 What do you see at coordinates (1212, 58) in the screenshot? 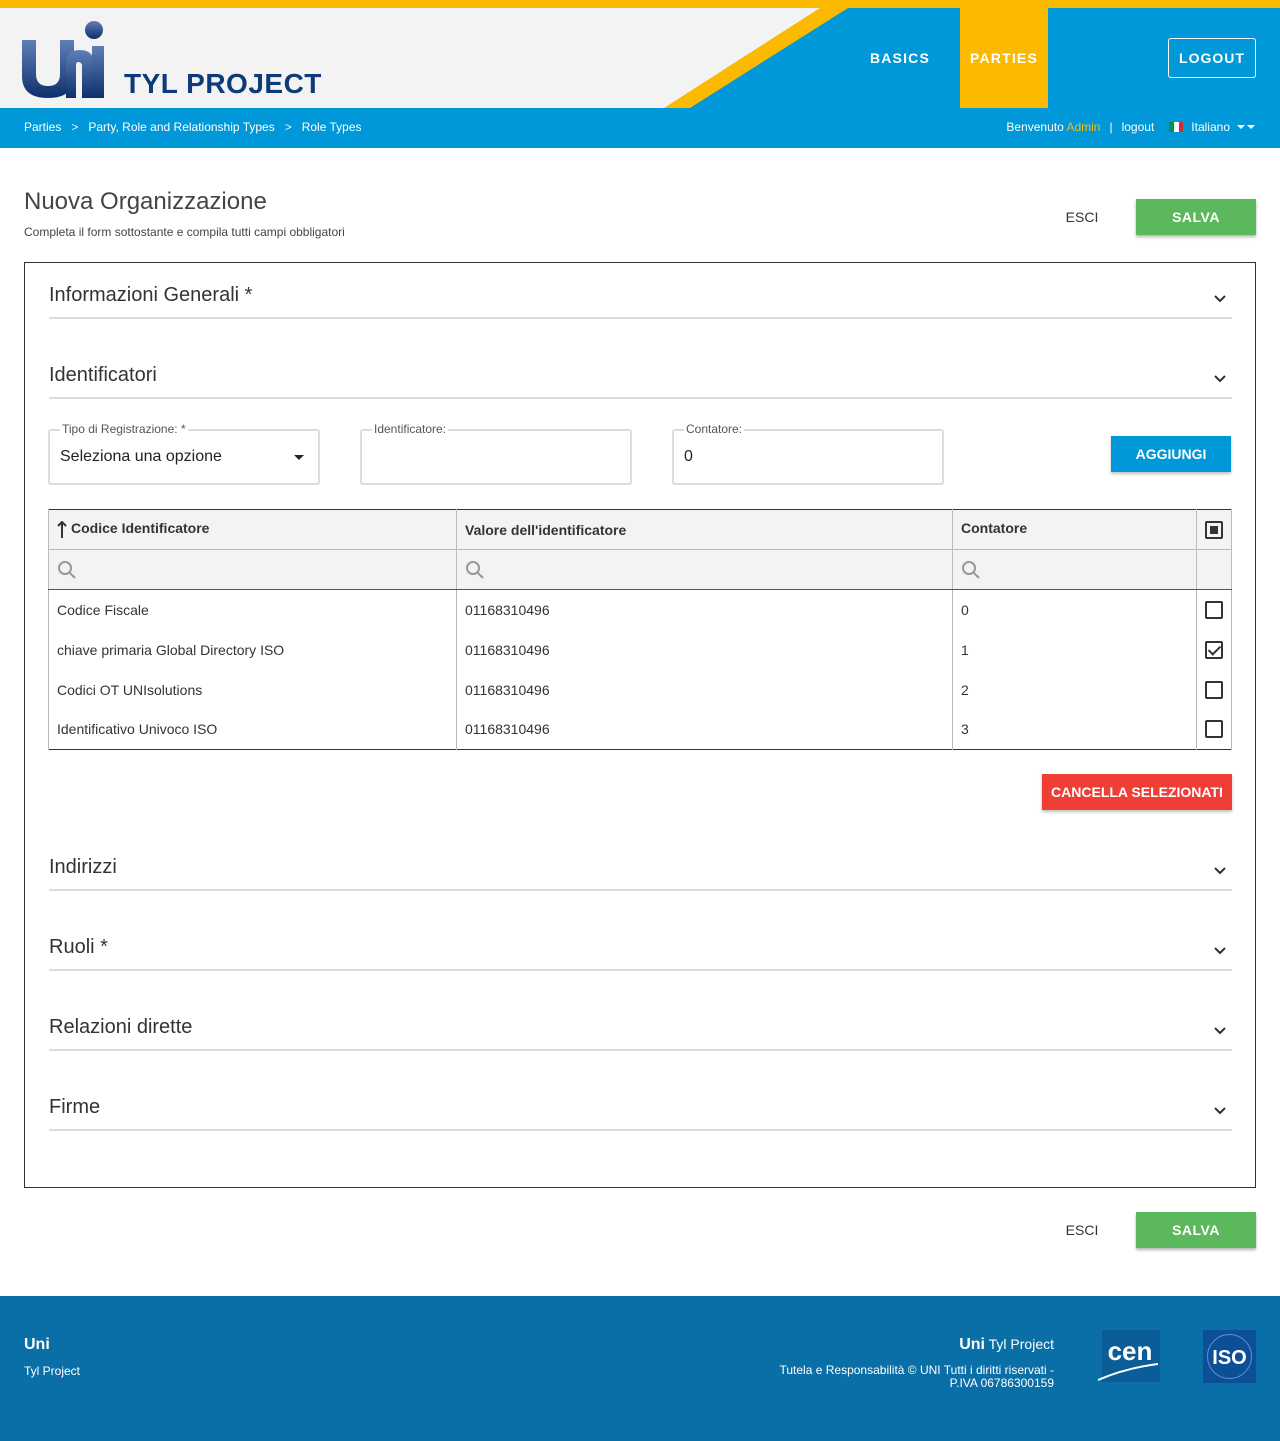
I see `logout-button: LOGOUT` at bounding box center [1212, 58].